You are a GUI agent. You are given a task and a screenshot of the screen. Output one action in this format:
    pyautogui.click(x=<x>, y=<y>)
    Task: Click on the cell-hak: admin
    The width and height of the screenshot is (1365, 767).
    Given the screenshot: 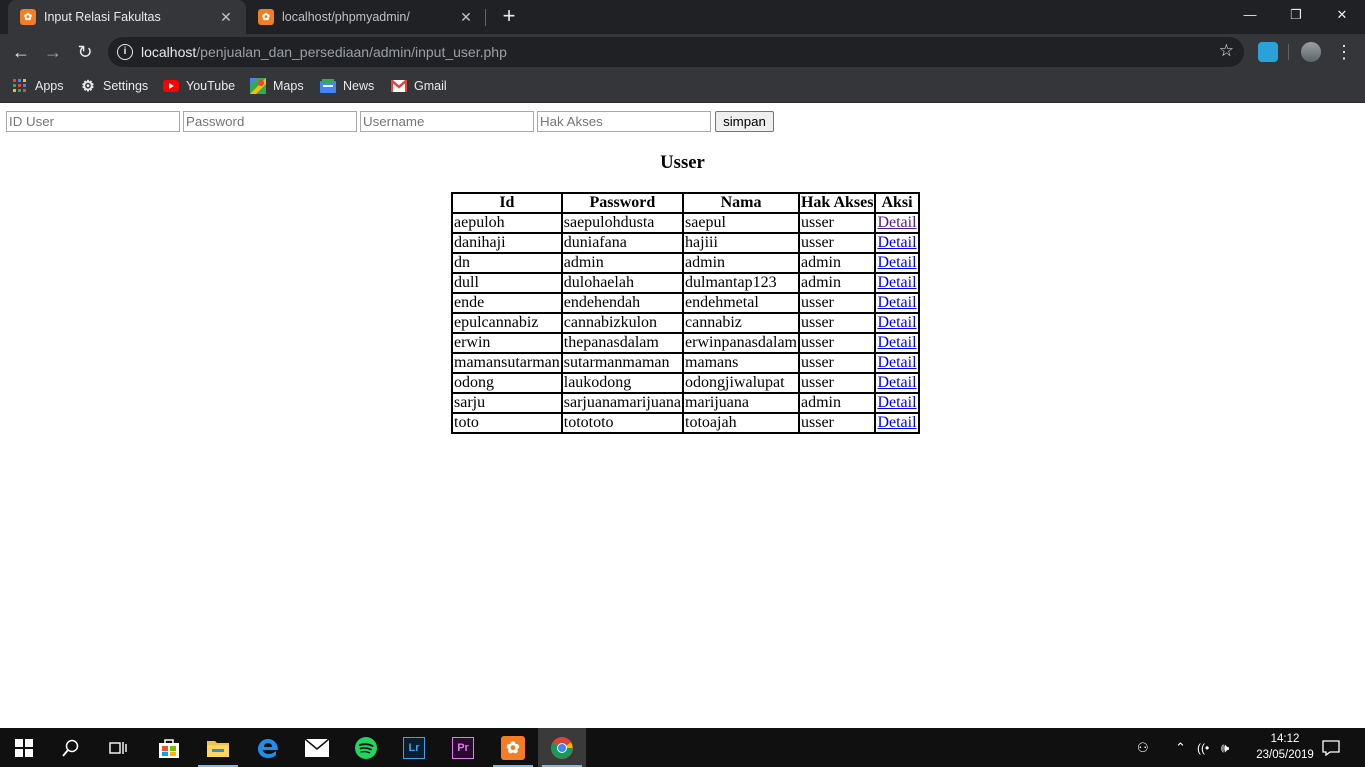 What is the action you would take?
    pyautogui.click(x=837, y=263)
    